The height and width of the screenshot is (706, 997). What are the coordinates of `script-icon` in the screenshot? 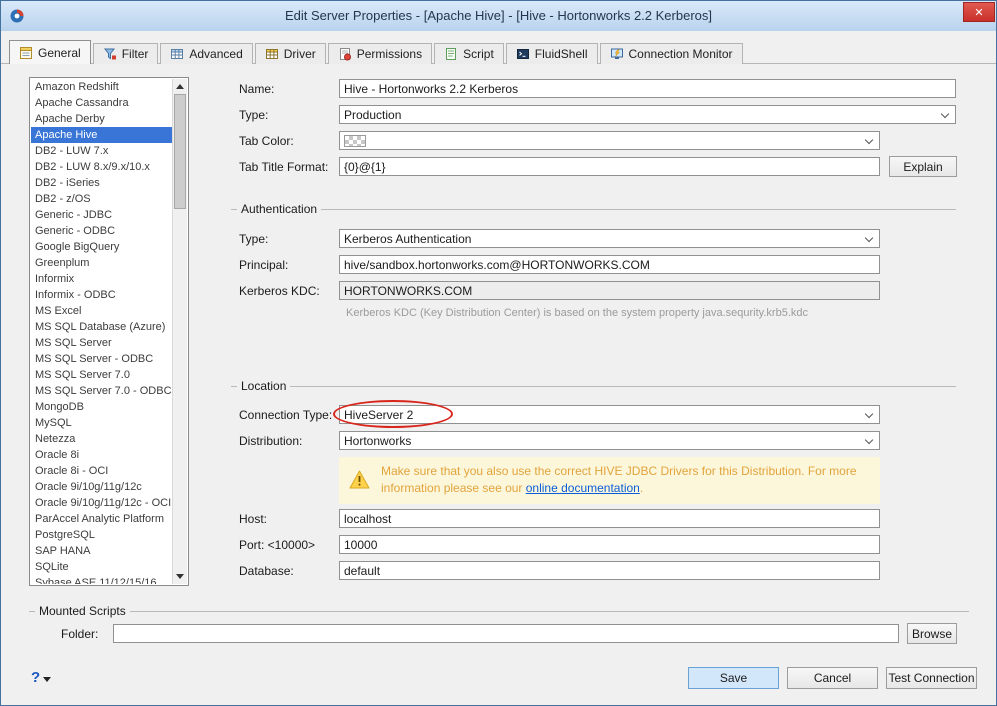 It's located at (451, 54).